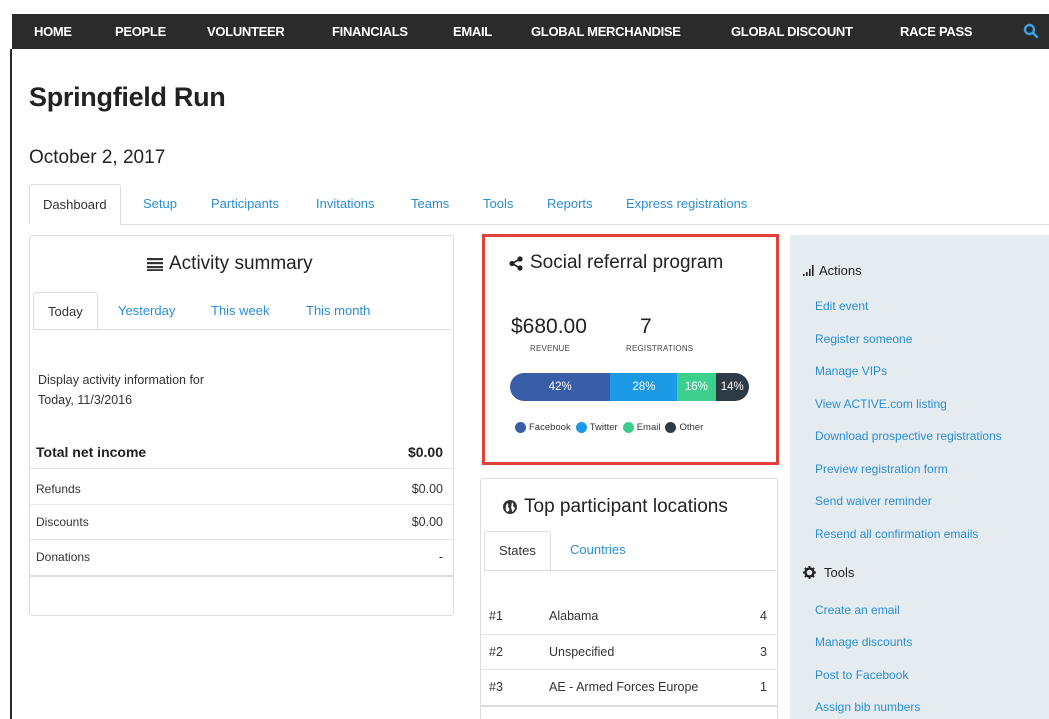  I want to click on top-locations-heading: Top participant locations, so click(615, 507).